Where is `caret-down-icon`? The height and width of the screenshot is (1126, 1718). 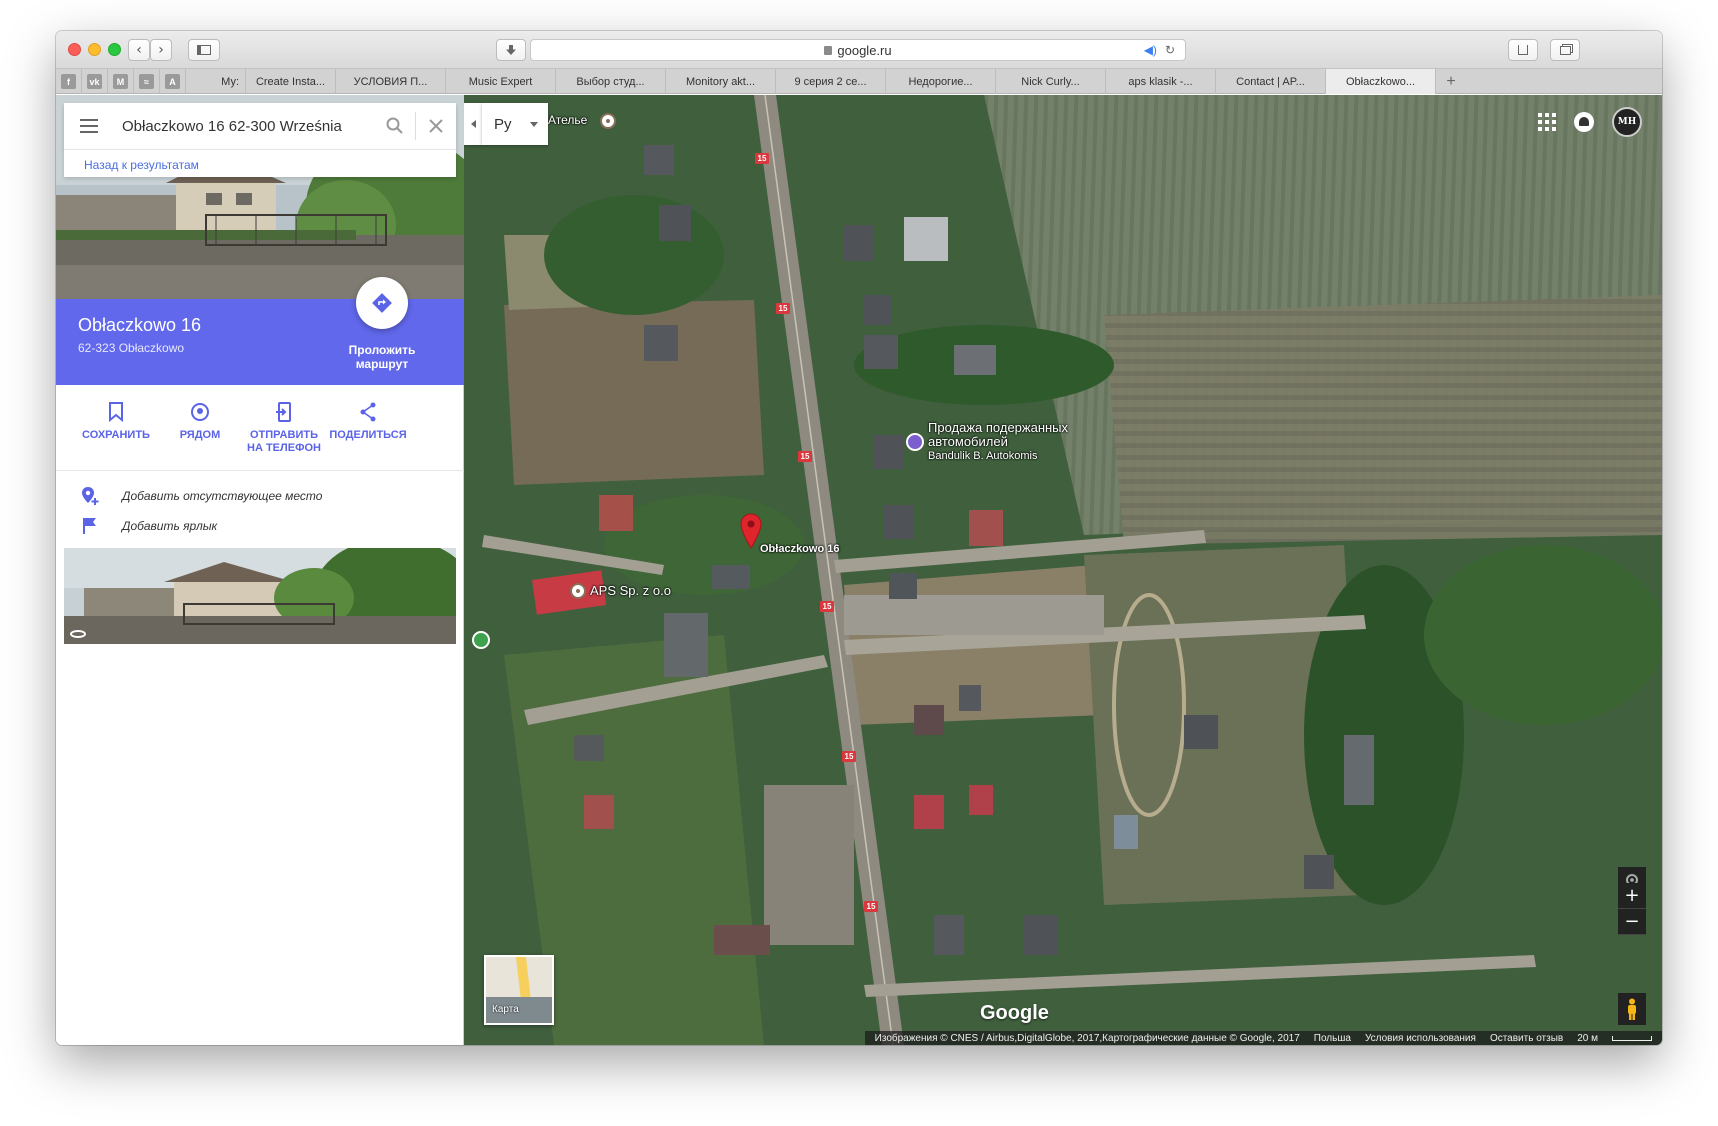 caret-down-icon is located at coordinates (534, 124).